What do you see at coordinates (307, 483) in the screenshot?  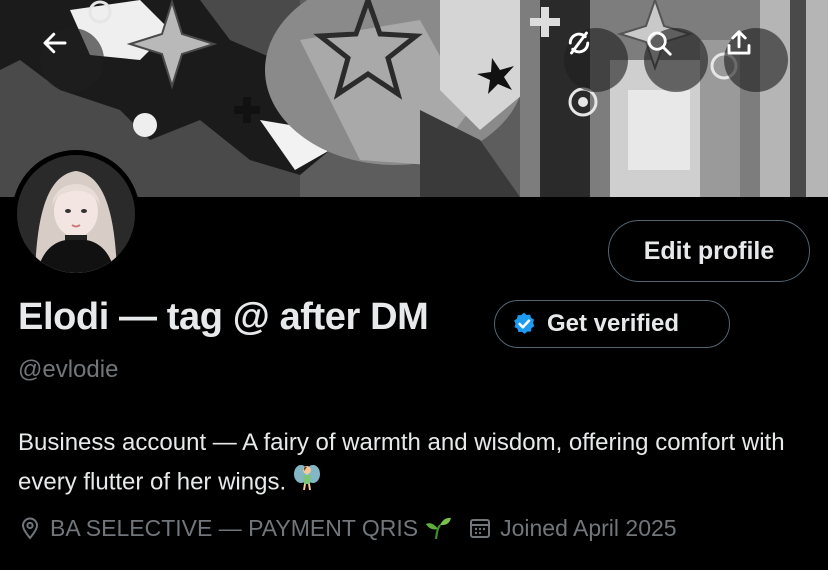 I see `fairy-emoji-icon` at bounding box center [307, 483].